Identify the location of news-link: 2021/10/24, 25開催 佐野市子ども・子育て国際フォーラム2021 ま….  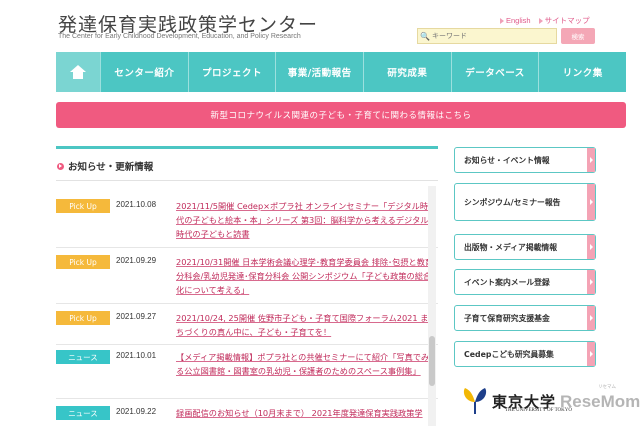
(305, 325).